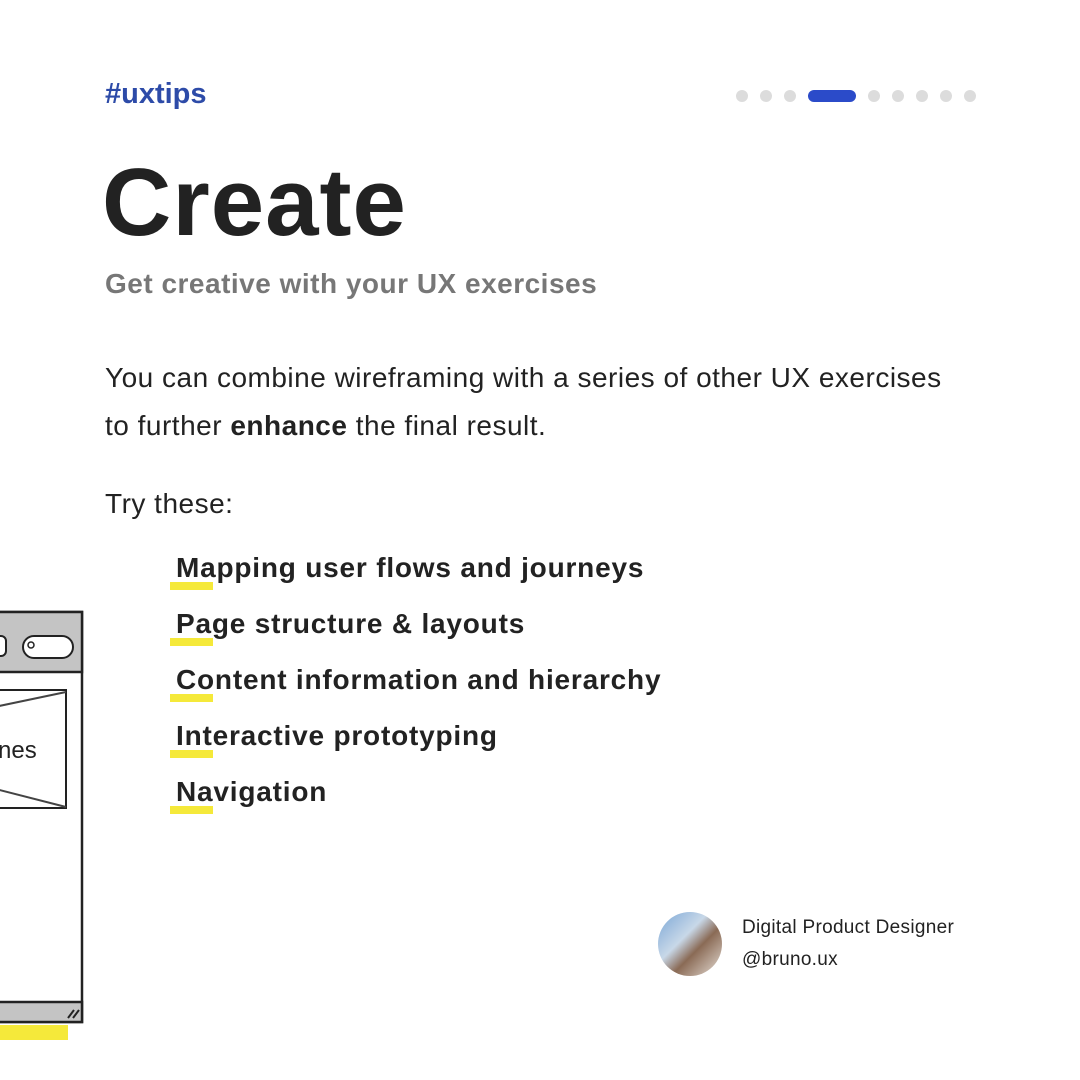 This screenshot has height=1080, width=1080. Describe the element at coordinates (351, 623) in the screenshot. I see `list-item-label: Page structure & layouts` at that location.